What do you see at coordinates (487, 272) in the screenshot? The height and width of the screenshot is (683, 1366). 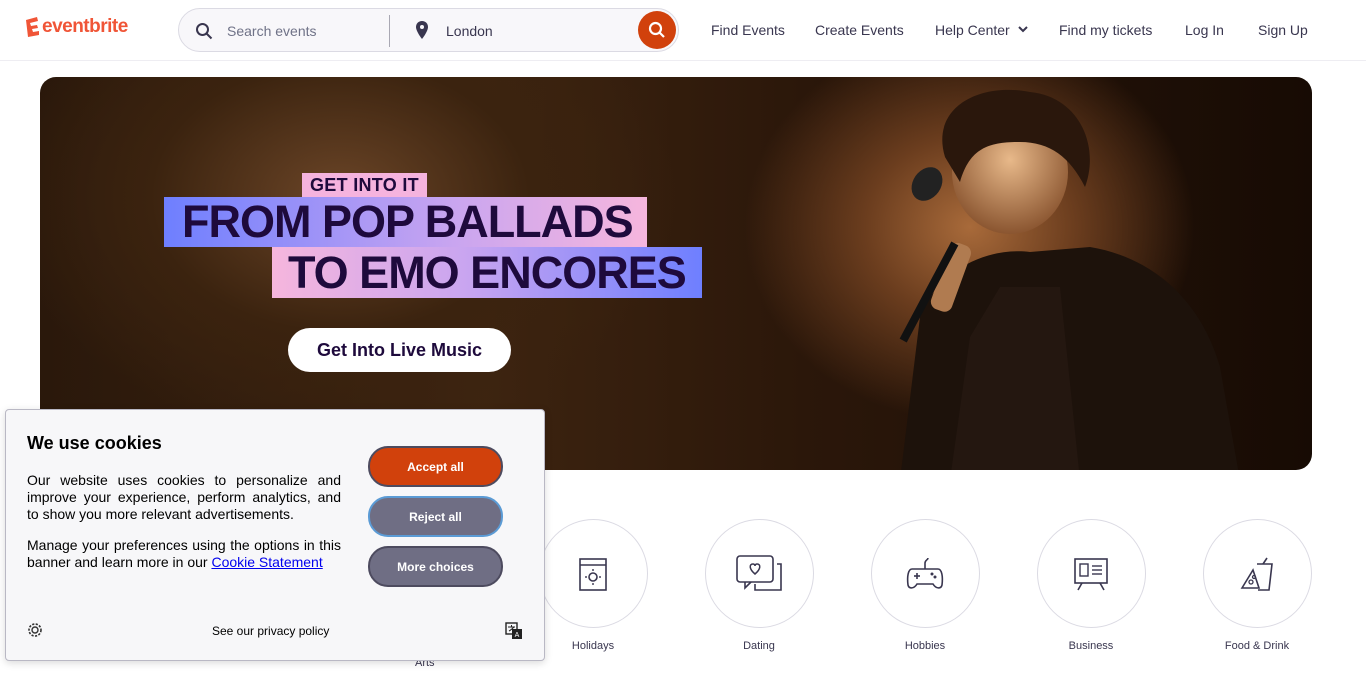 I see `hero-headline-line2: TO EMO ENCORES` at bounding box center [487, 272].